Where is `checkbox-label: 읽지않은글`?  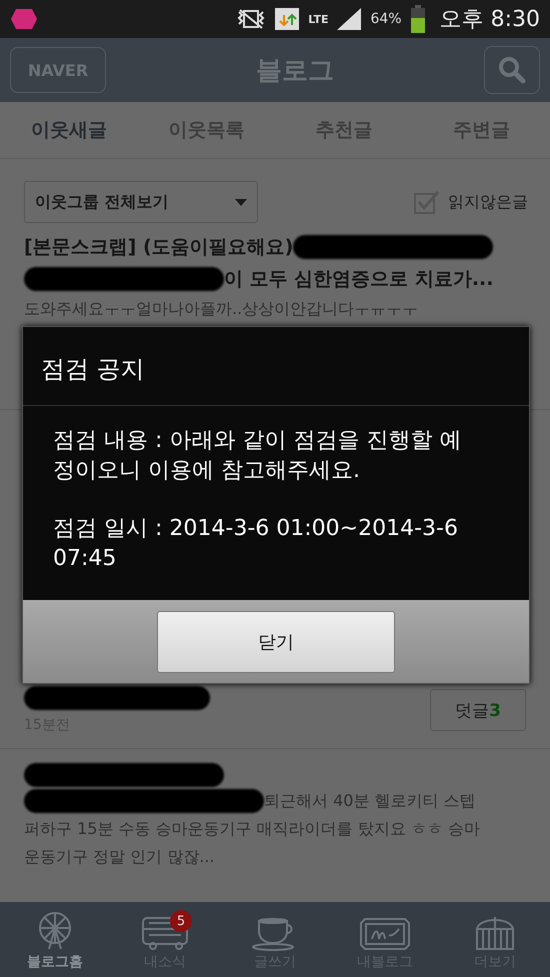 checkbox-label: 읽지않은글 is located at coordinates (488, 202).